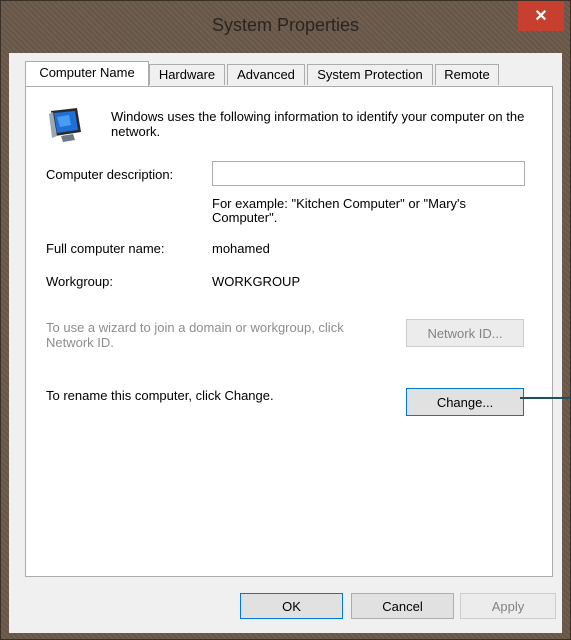  What do you see at coordinates (79, 281) in the screenshot?
I see `workgroup-label: Workgroup:` at bounding box center [79, 281].